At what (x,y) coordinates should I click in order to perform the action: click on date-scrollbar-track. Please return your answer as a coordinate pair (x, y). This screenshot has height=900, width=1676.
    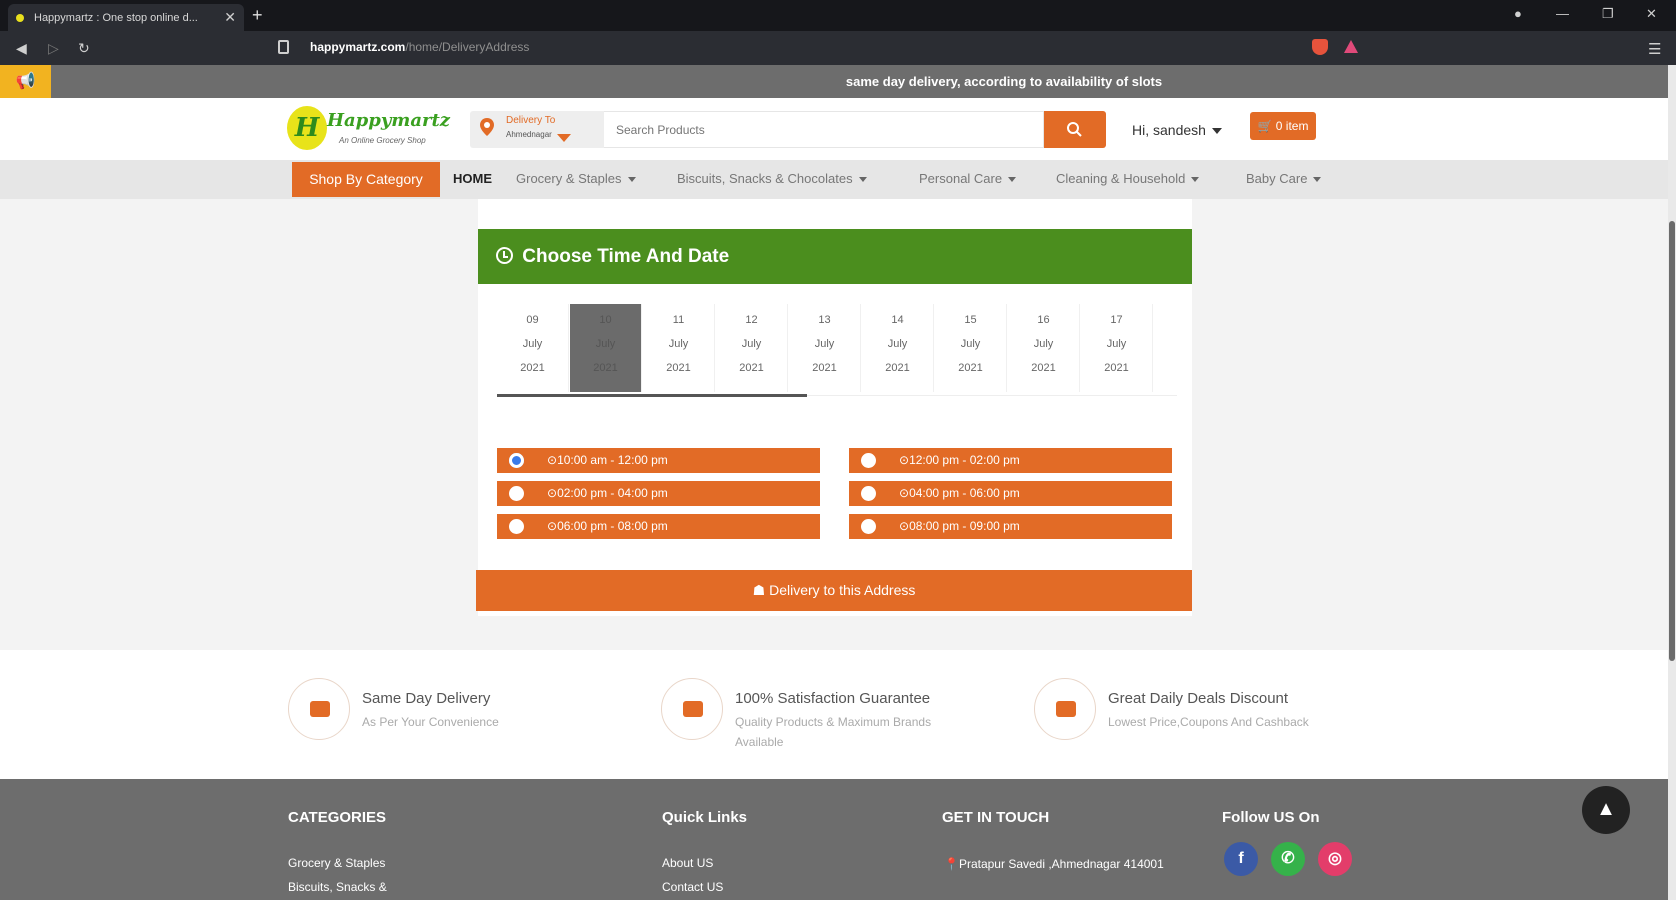
    Looking at the image, I should click on (992, 395).